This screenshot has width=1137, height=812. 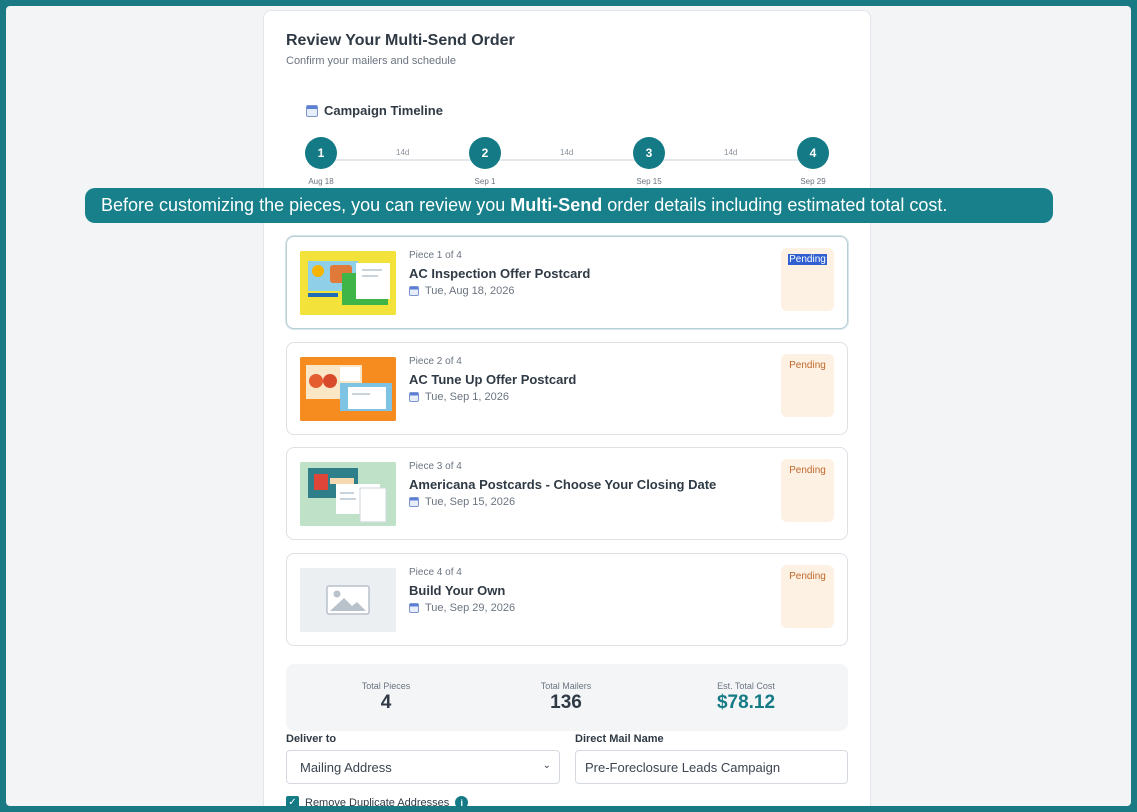 What do you see at coordinates (383, 110) in the screenshot?
I see `timeline-title: Campaign Timeline` at bounding box center [383, 110].